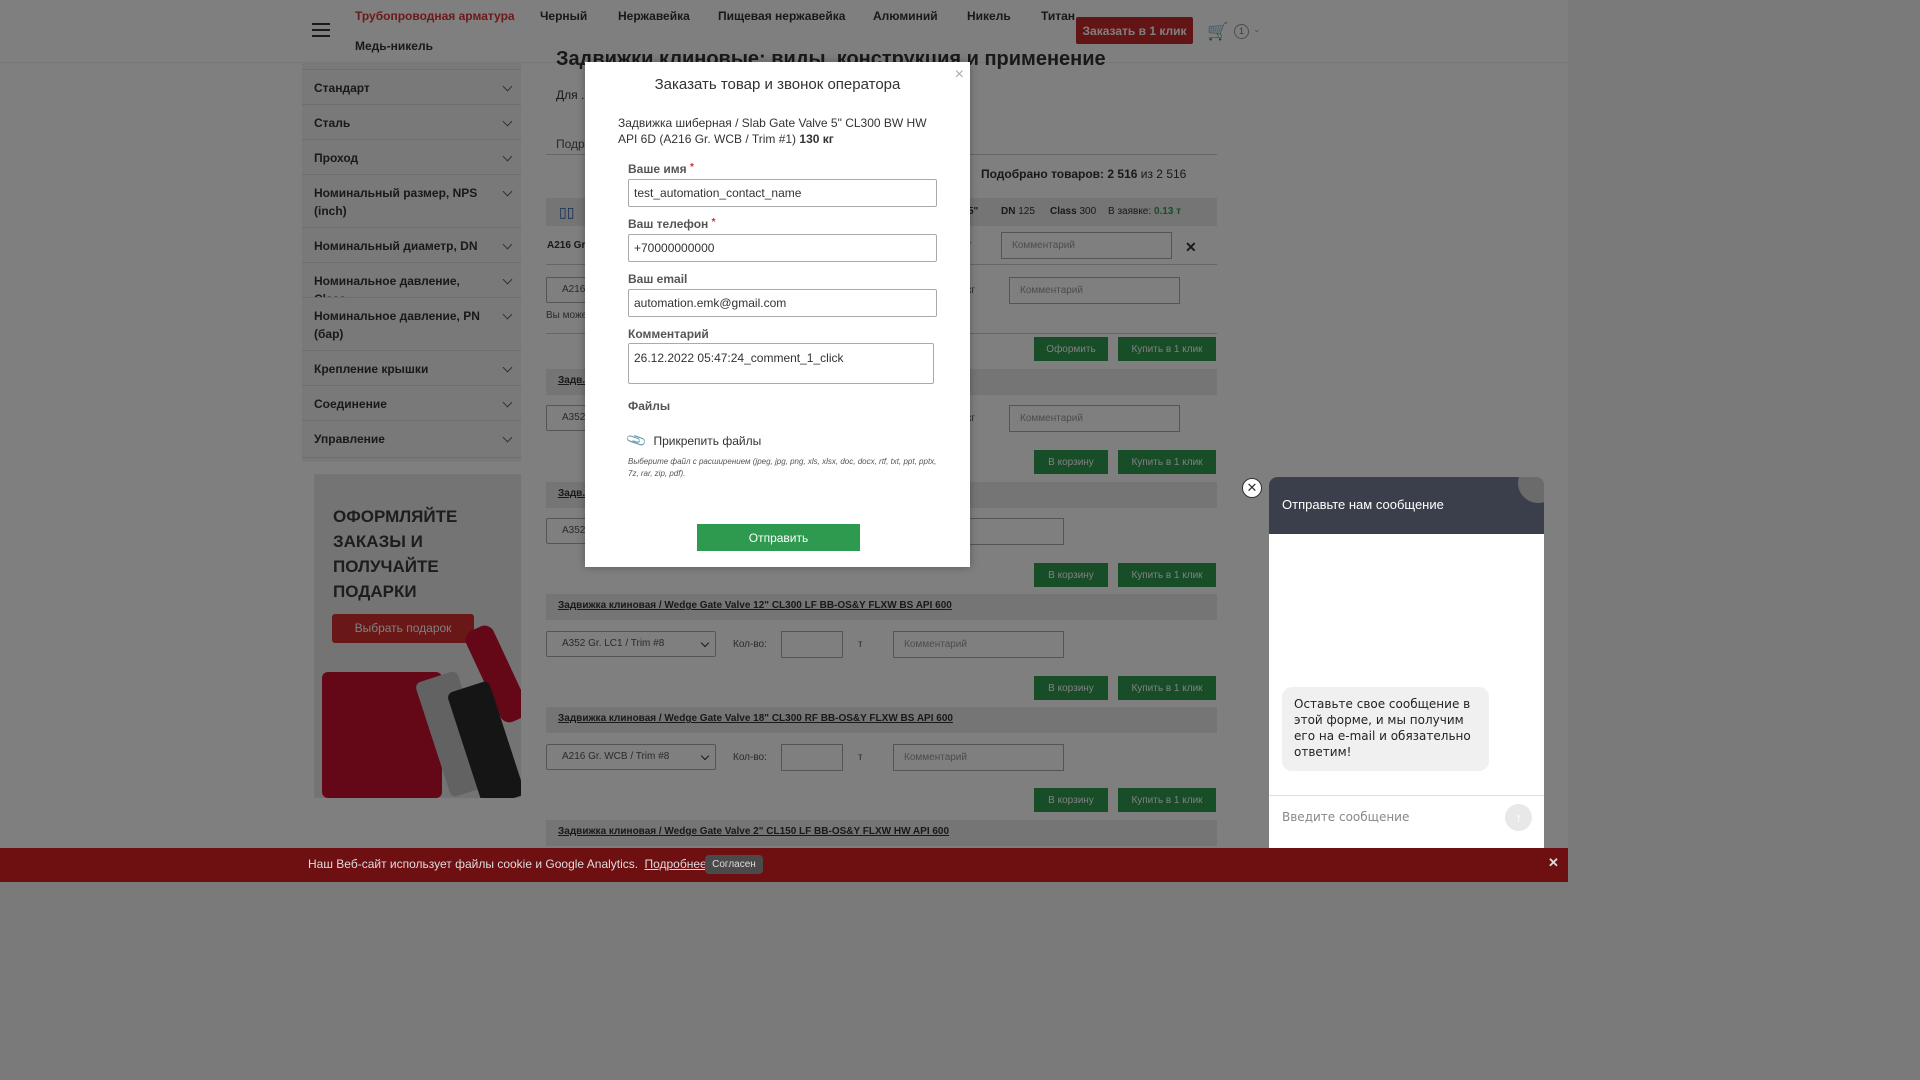  Describe the element at coordinates (692, 440) in the screenshot. I see `attach-files-button: 📎 Прикрепить файлы` at that location.